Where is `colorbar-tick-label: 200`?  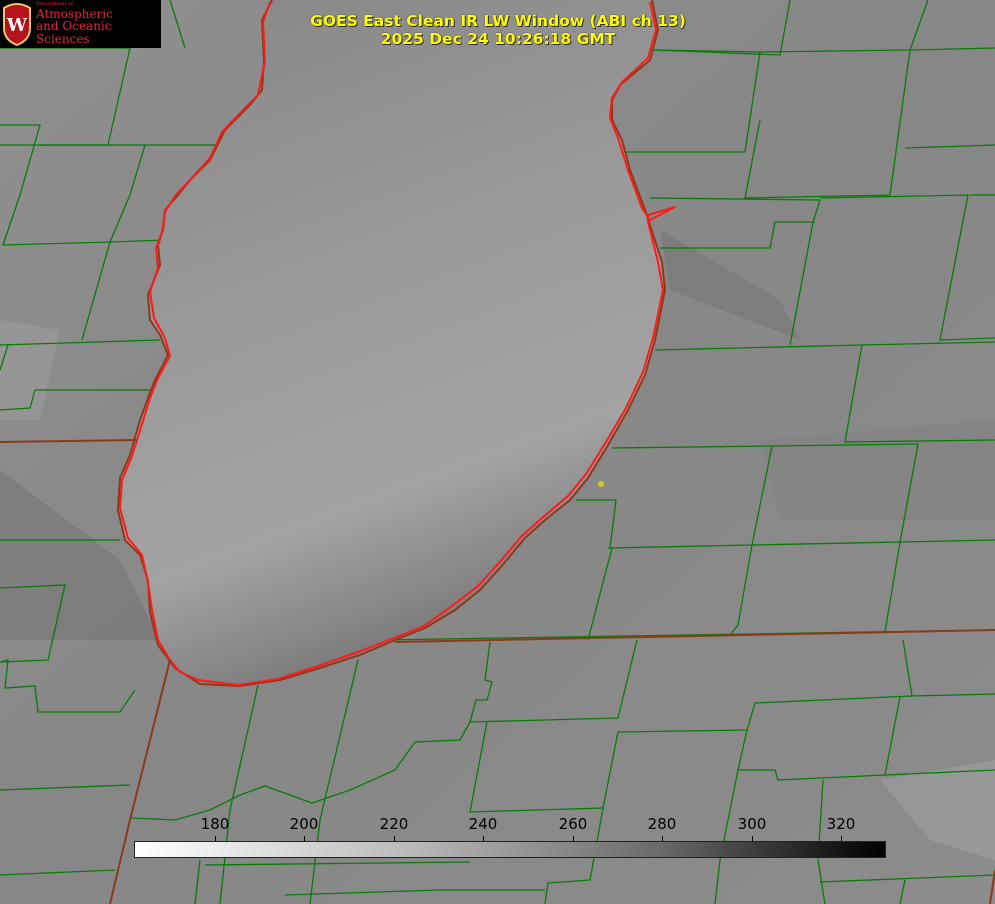 colorbar-tick-label: 200 is located at coordinates (304, 824).